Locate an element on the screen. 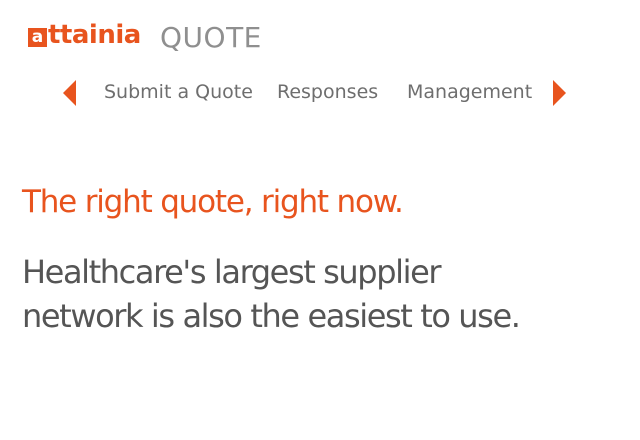 The image size is (640, 440). triangle-right-icon is located at coordinates (559, 93).